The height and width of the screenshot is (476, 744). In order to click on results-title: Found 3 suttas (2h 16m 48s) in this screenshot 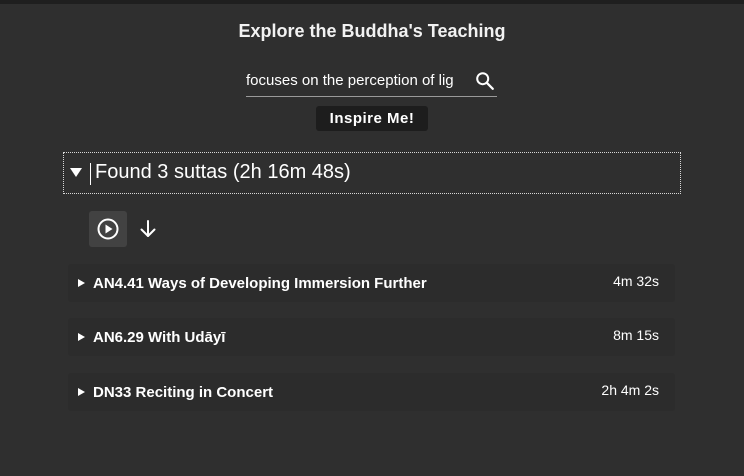, I will do `click(223, 172)`.